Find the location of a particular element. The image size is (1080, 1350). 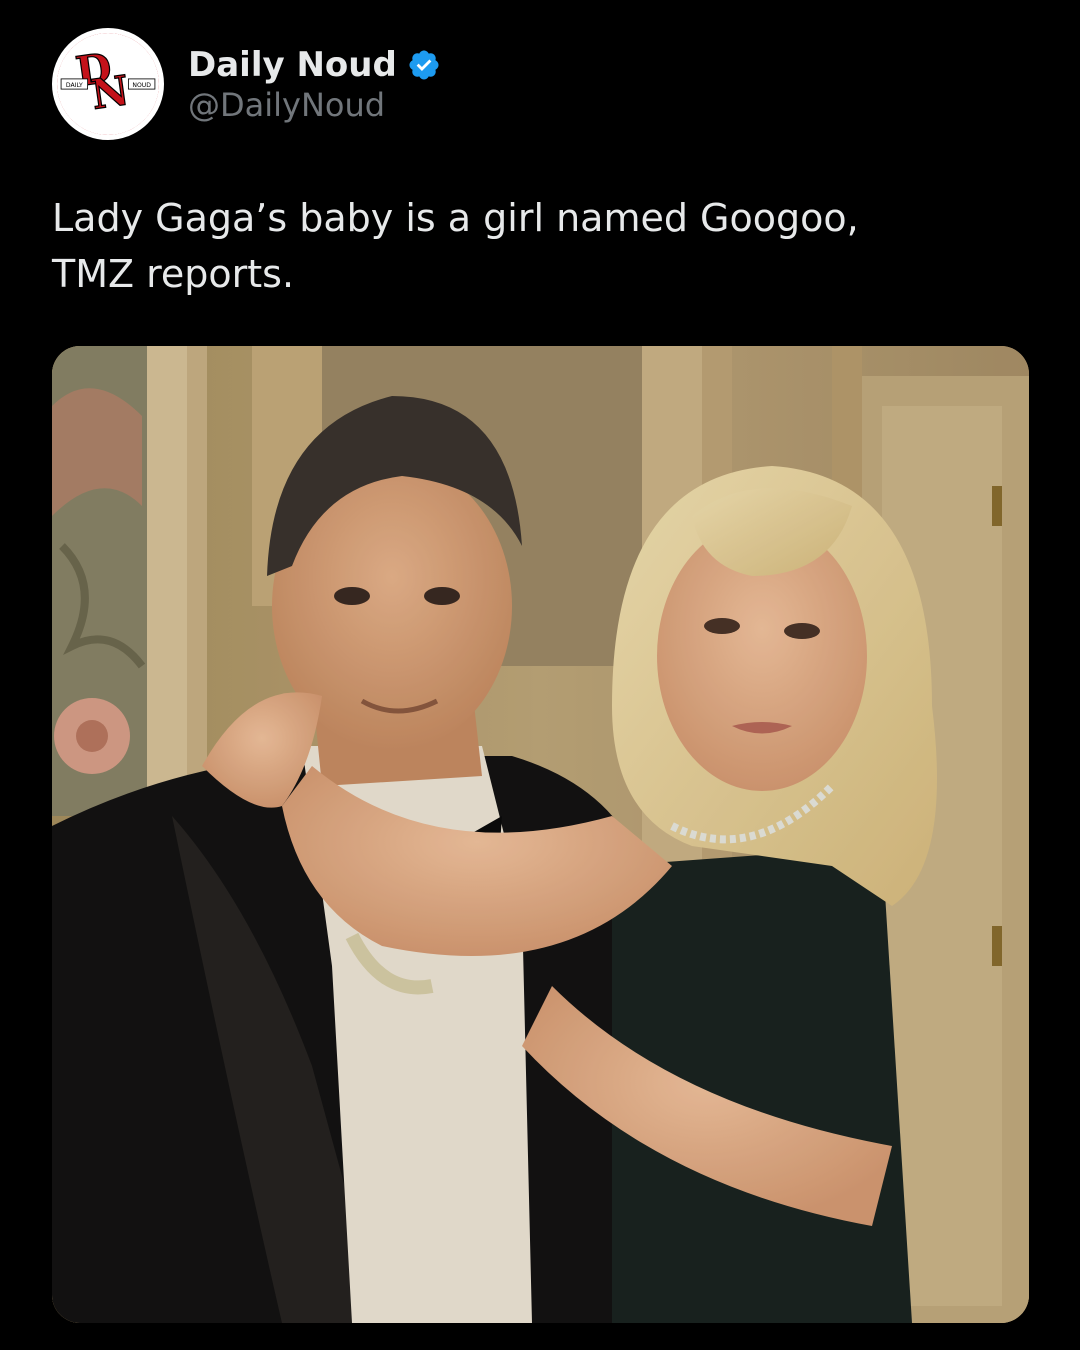

account-handle: @DailyNoud is located at coordinates (286, 105).